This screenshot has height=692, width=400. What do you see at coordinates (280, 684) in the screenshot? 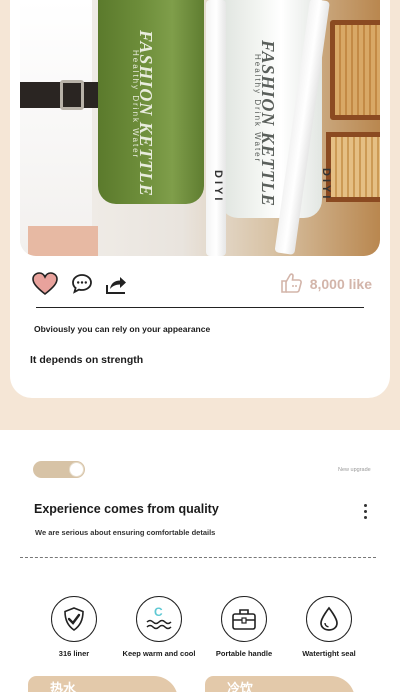
I see `tab-cold-drink: 冷饮` at bounding box center [280, 684].